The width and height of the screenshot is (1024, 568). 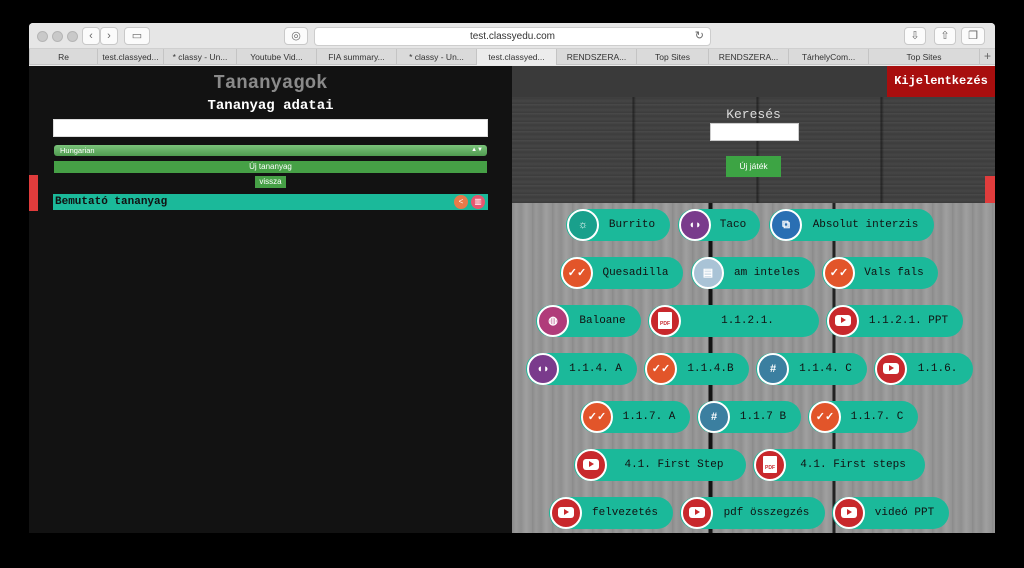 I want to click on zoom-window-icon, so click(x=72, y=36).